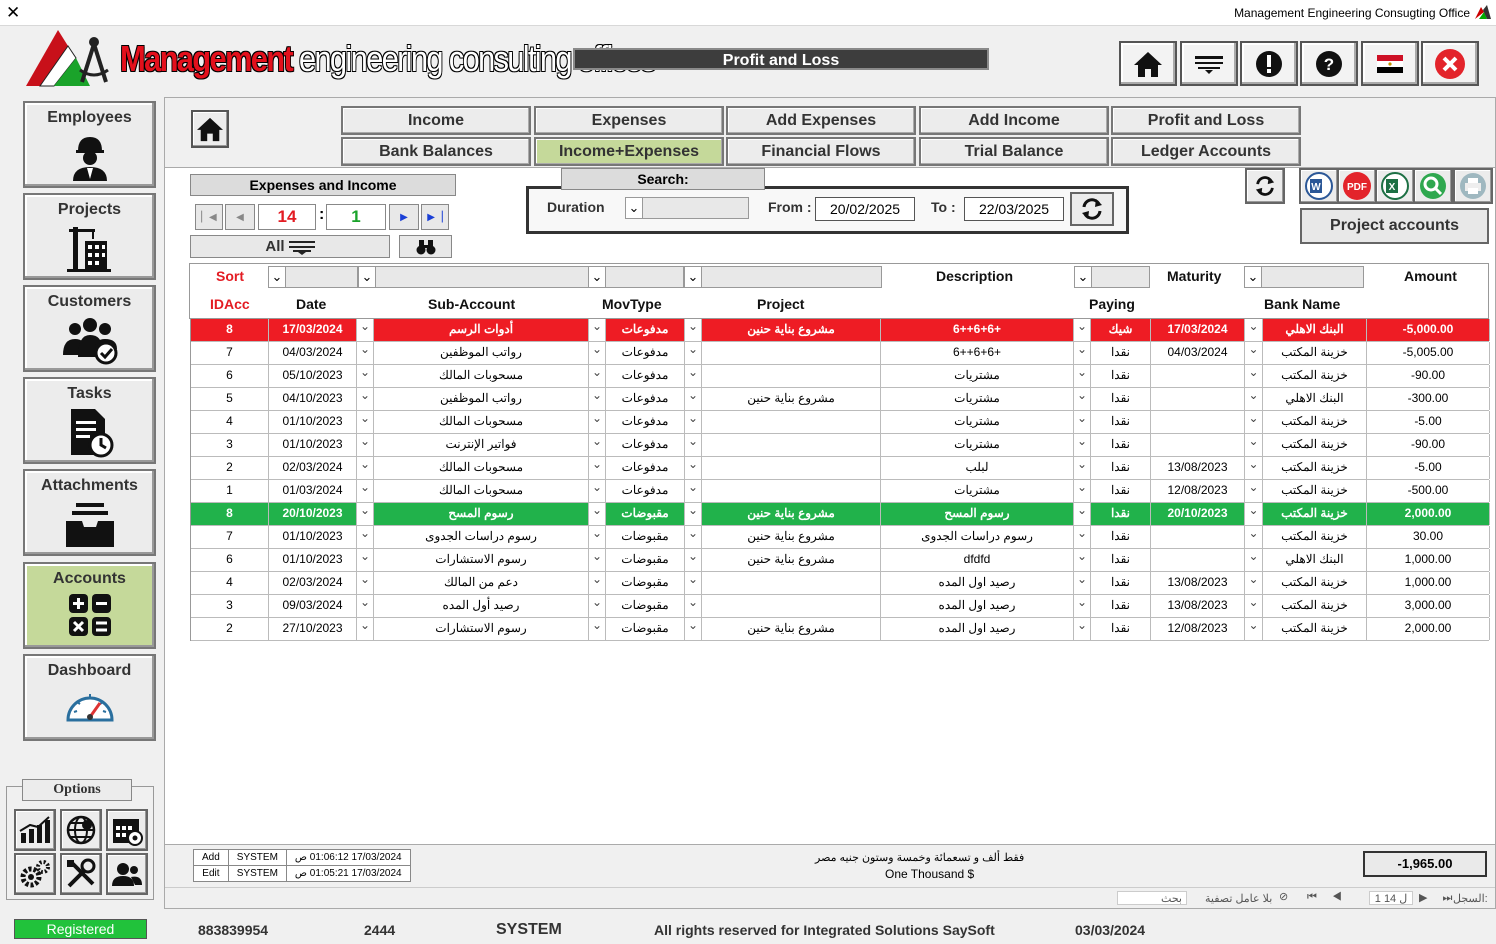 The image size is (1496, 944). What do you see at coordinates (35, 830) in the screenshot?
I see `option-chart-button` at bounding box center [35, 830].